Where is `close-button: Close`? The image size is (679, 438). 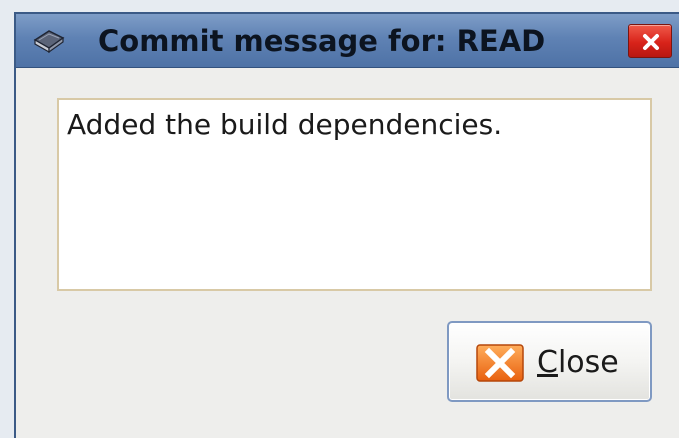 close-button: Close is located at coordinates (549, 361).